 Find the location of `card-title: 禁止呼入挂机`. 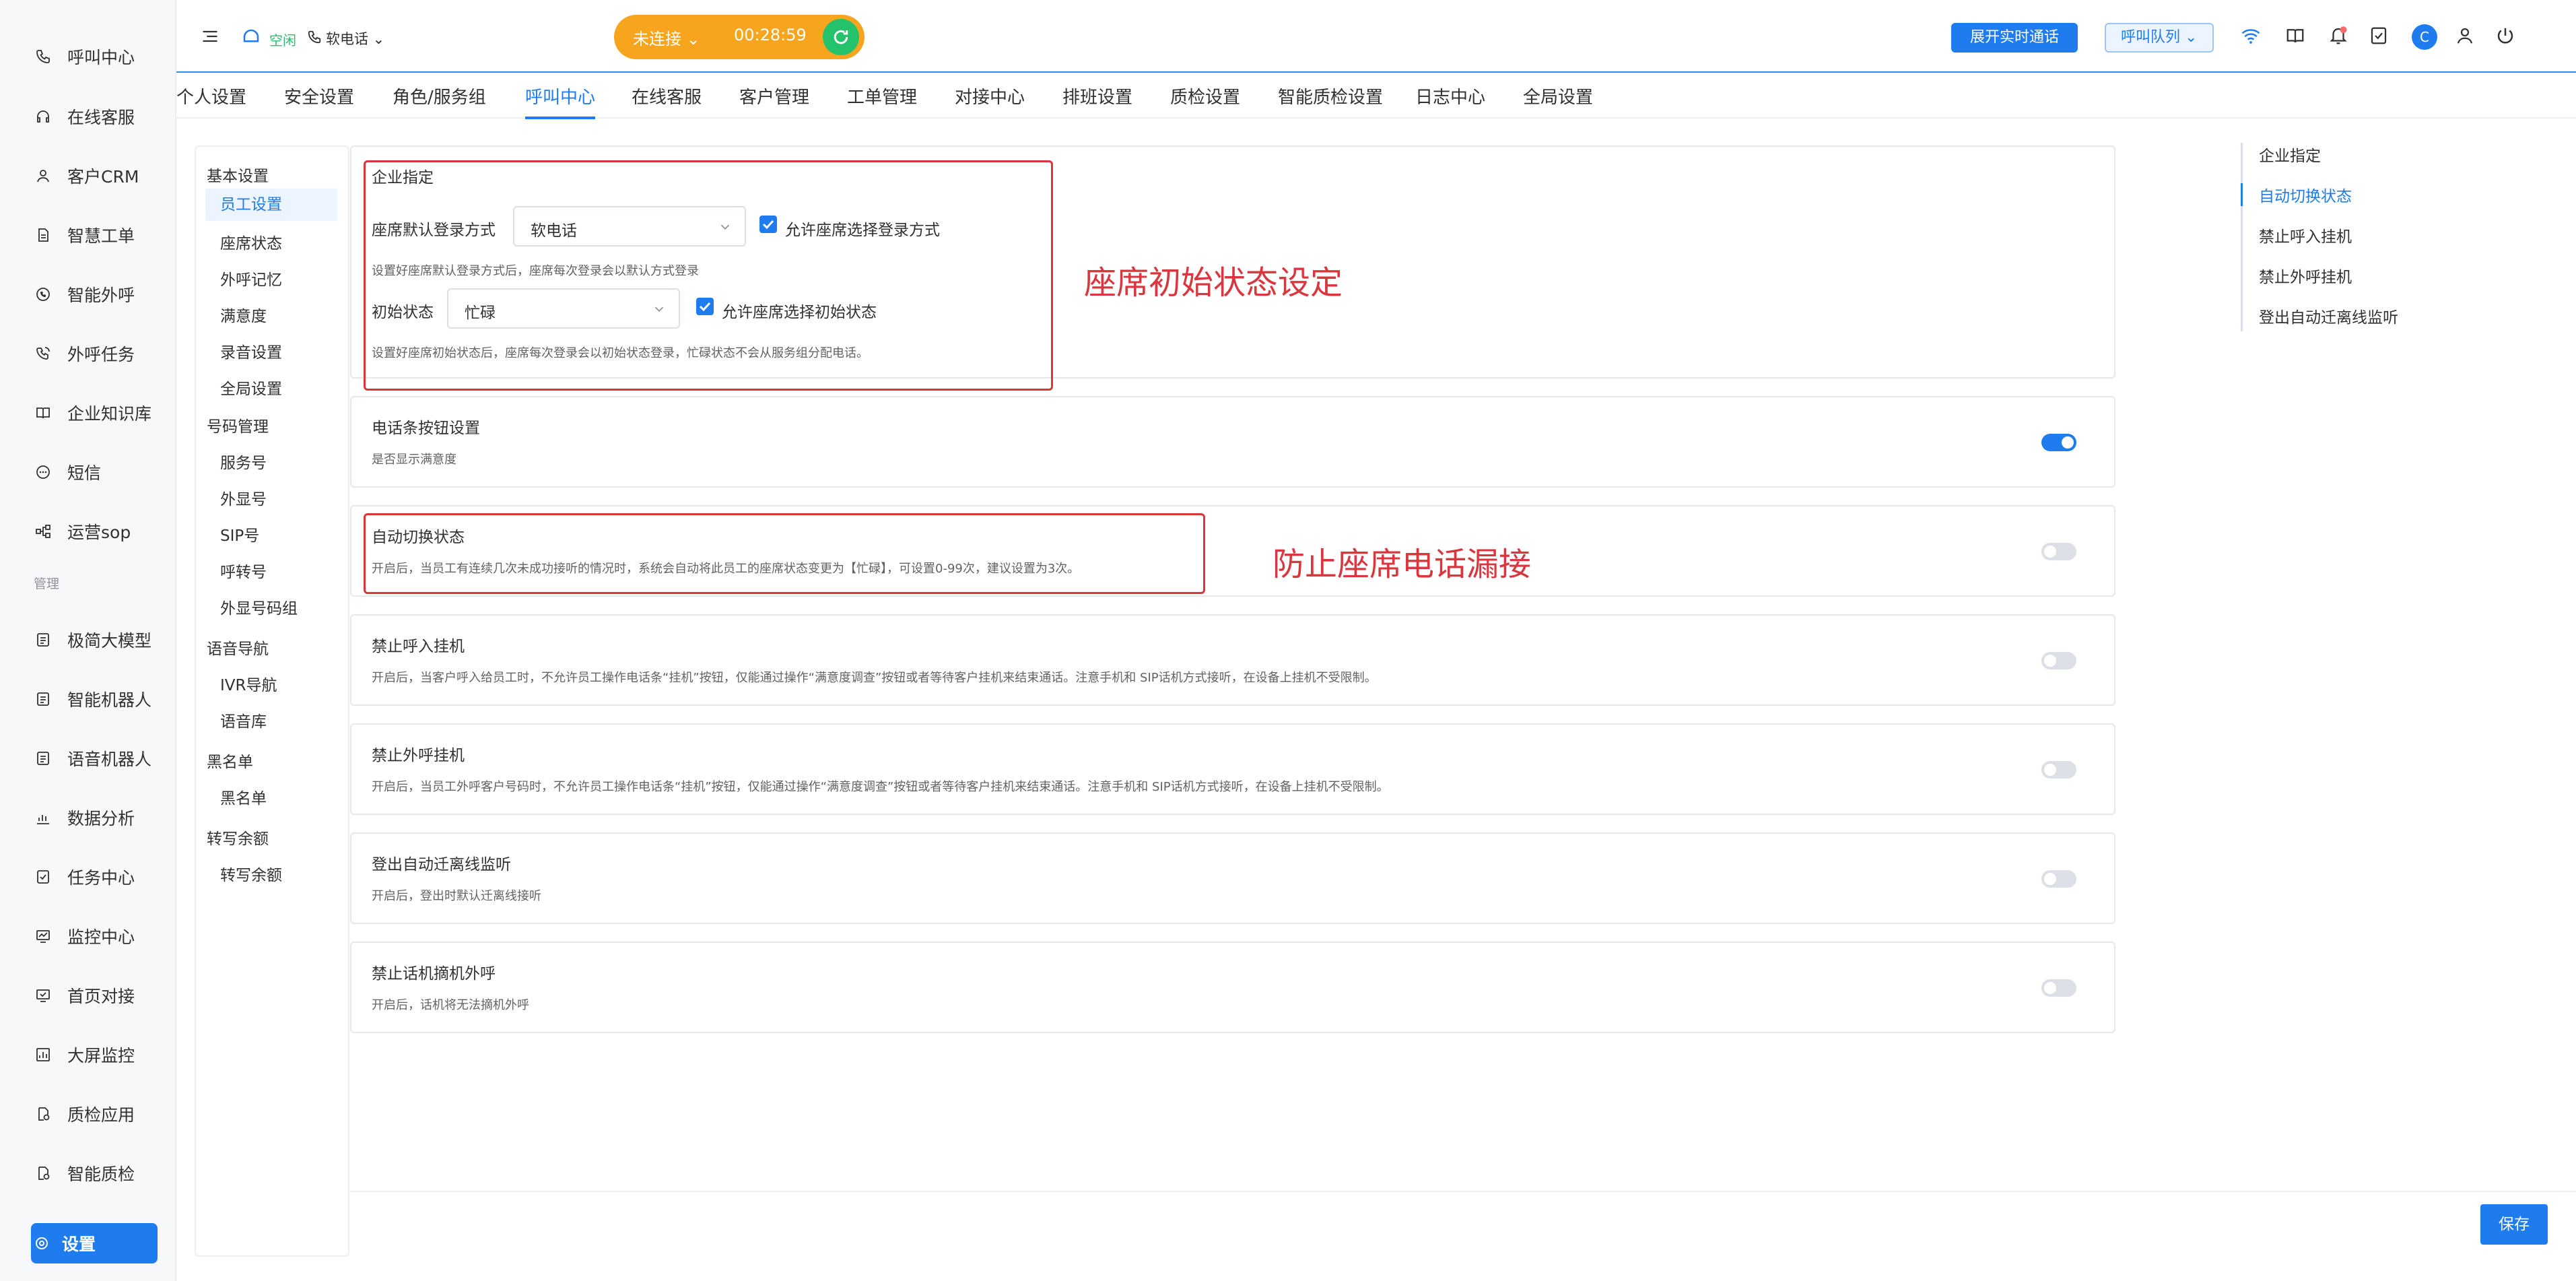

card-title: 禁止呼入挂机 is located at coordinates (418, 647).